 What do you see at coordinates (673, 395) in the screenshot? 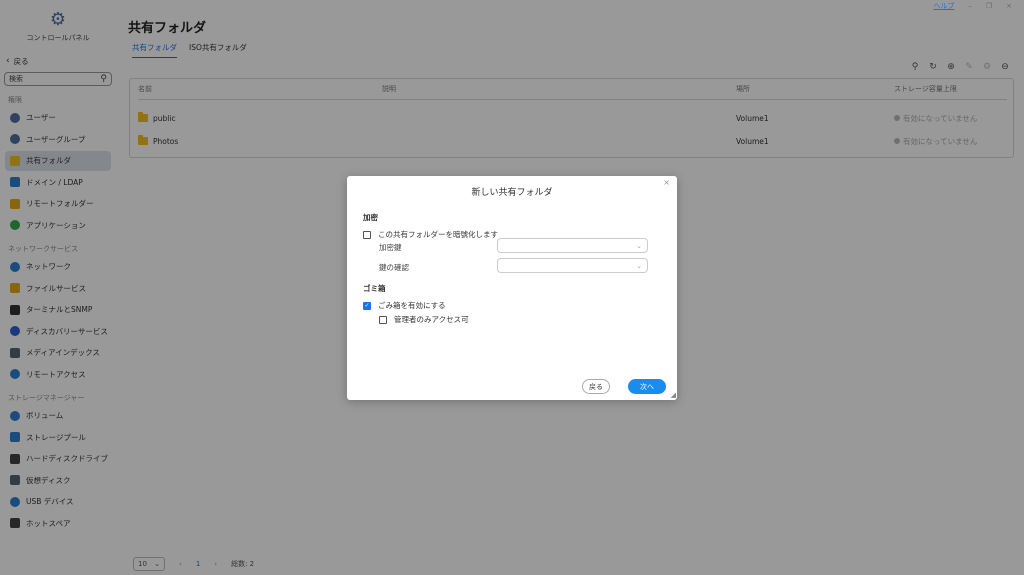
I see `resize-handle-icon: ◢` at bounding box center [673, 395].